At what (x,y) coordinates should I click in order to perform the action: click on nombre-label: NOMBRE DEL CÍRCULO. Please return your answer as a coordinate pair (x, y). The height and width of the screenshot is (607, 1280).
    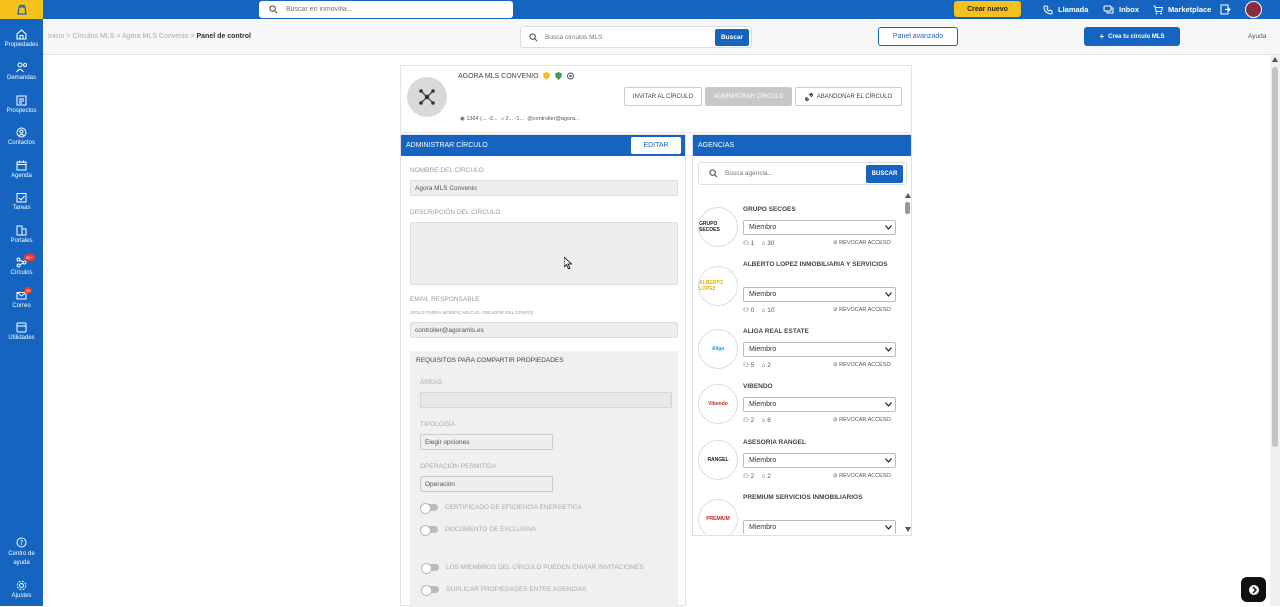
    Looking at the image, I should click on (447, 170).